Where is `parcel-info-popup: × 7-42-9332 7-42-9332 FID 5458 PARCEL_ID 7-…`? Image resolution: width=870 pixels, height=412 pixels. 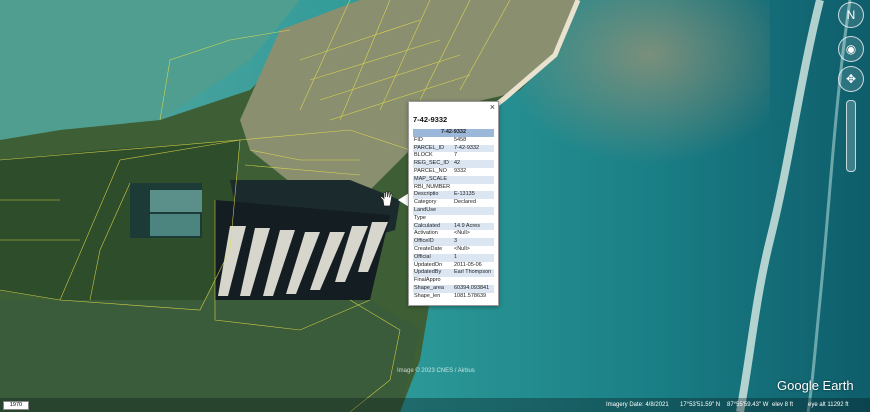 parcel-info-popup: × 7-42-9332 7-42-9332 FID 5458 PARCEL_ID 7-… is located at coordinates (453, 203).